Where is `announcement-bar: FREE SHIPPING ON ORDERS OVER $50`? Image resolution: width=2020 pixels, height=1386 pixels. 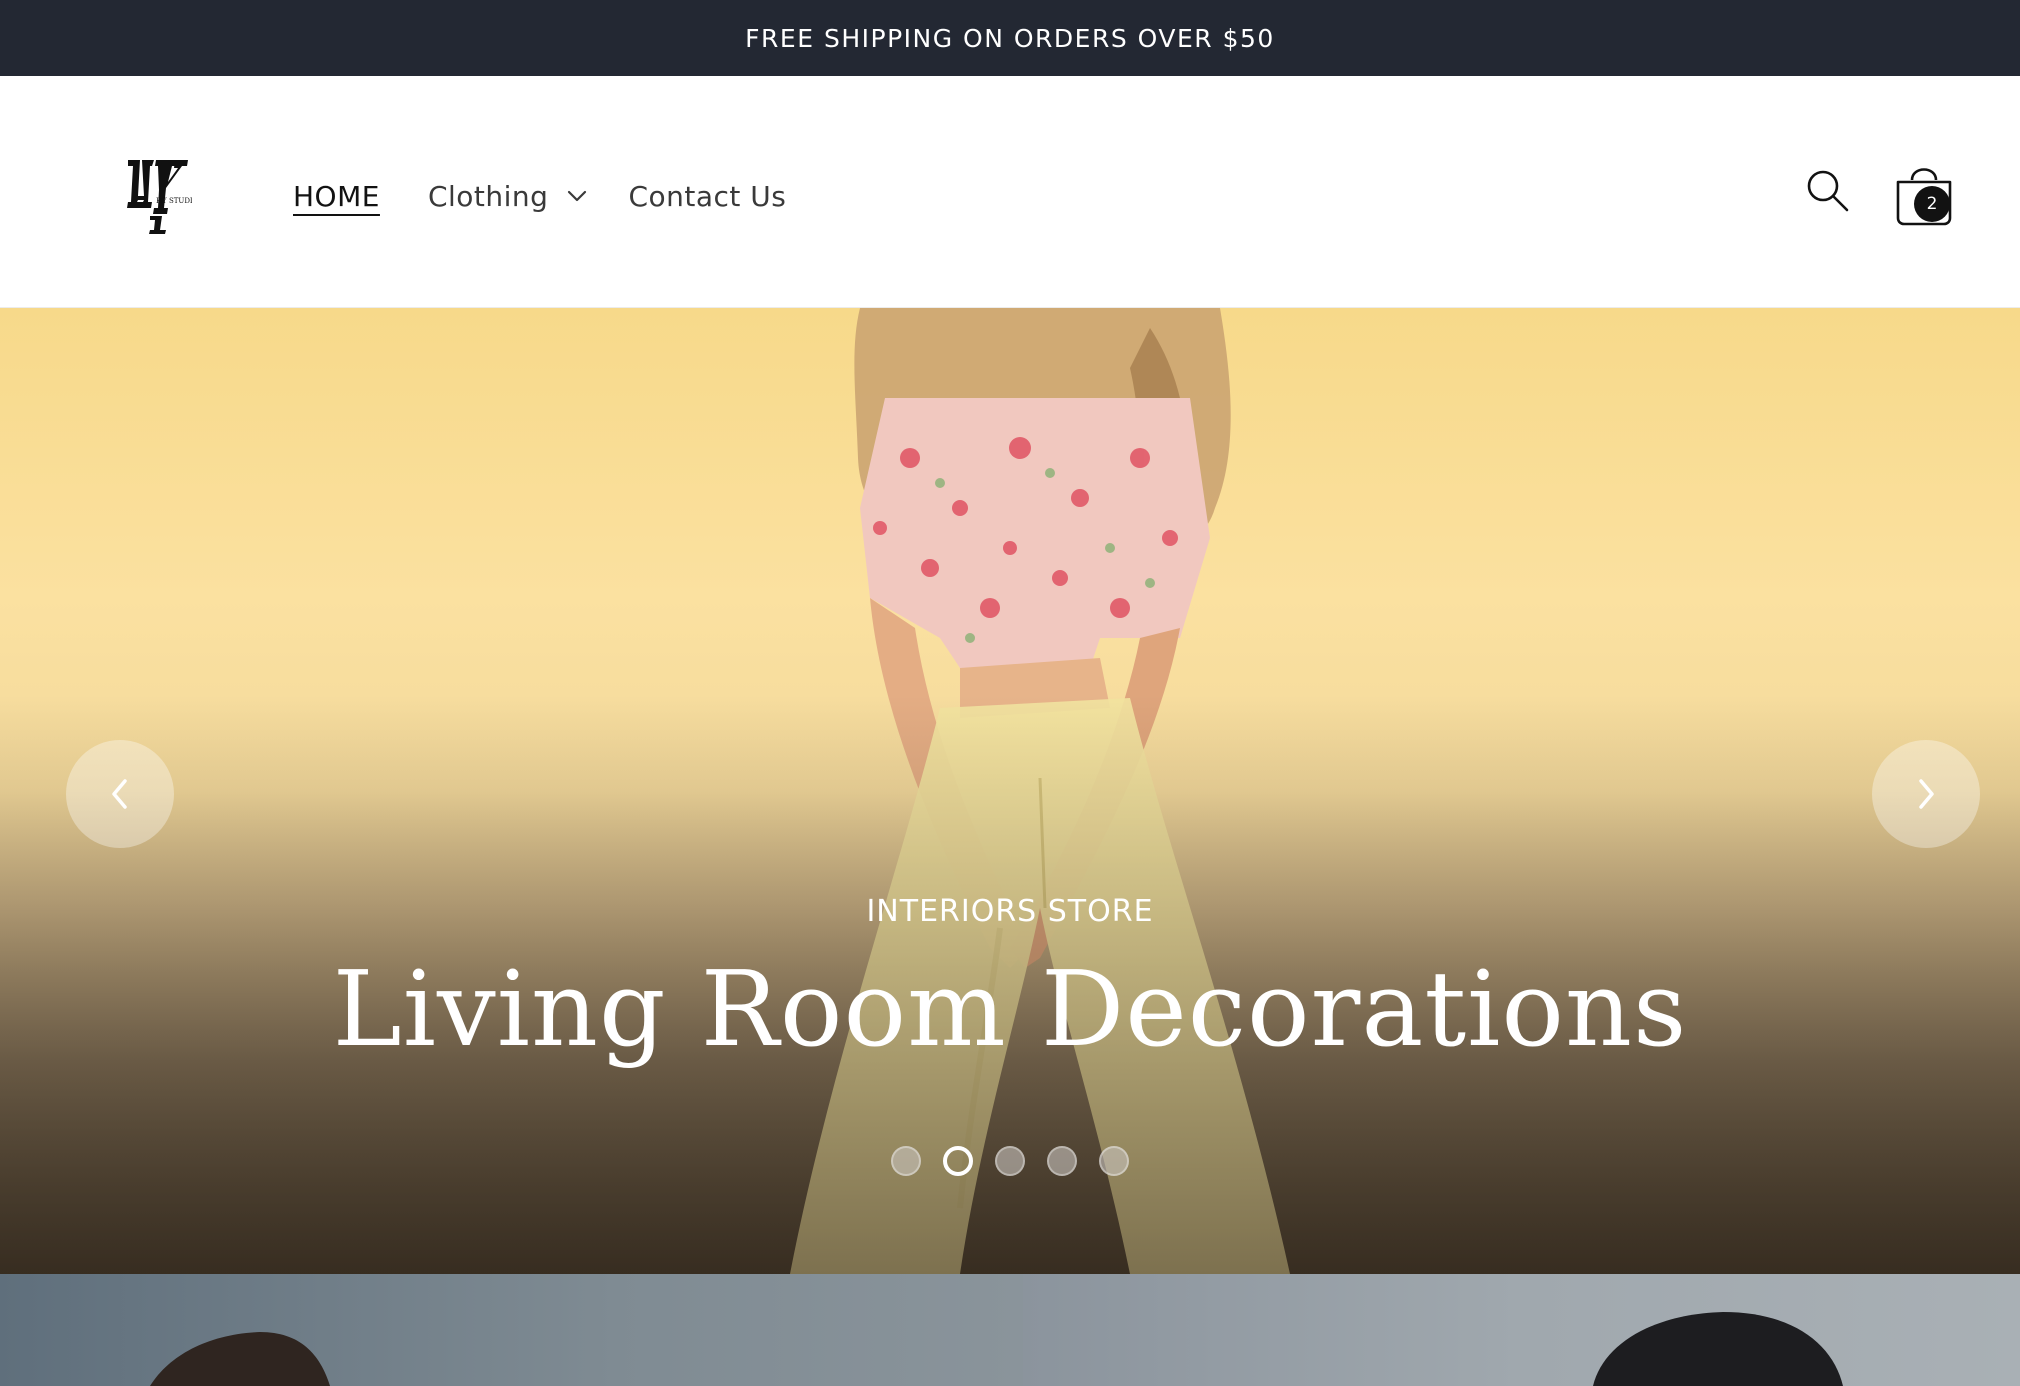 announcement-bar: FREE SHIPPING ON ORDERS OVER $50 is located at coordinates (1010, 38).